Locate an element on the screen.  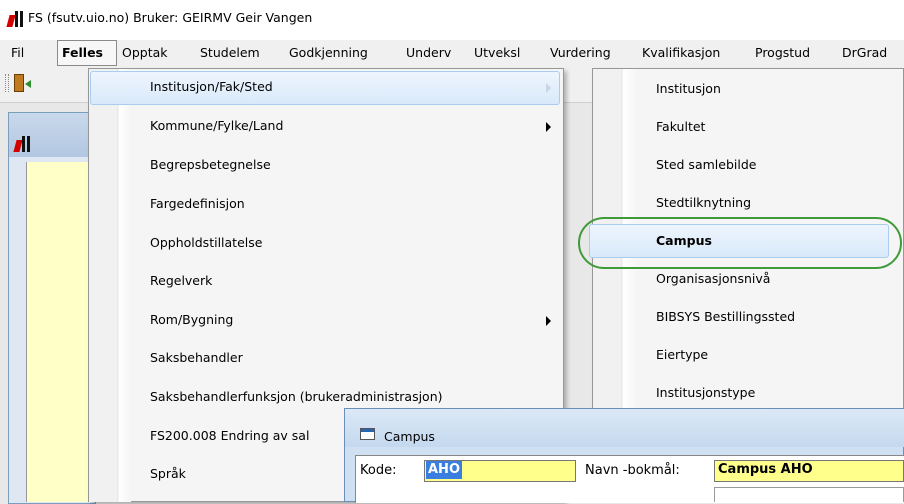
menu-studelem: Studelem is located at coordinates (230, 52).